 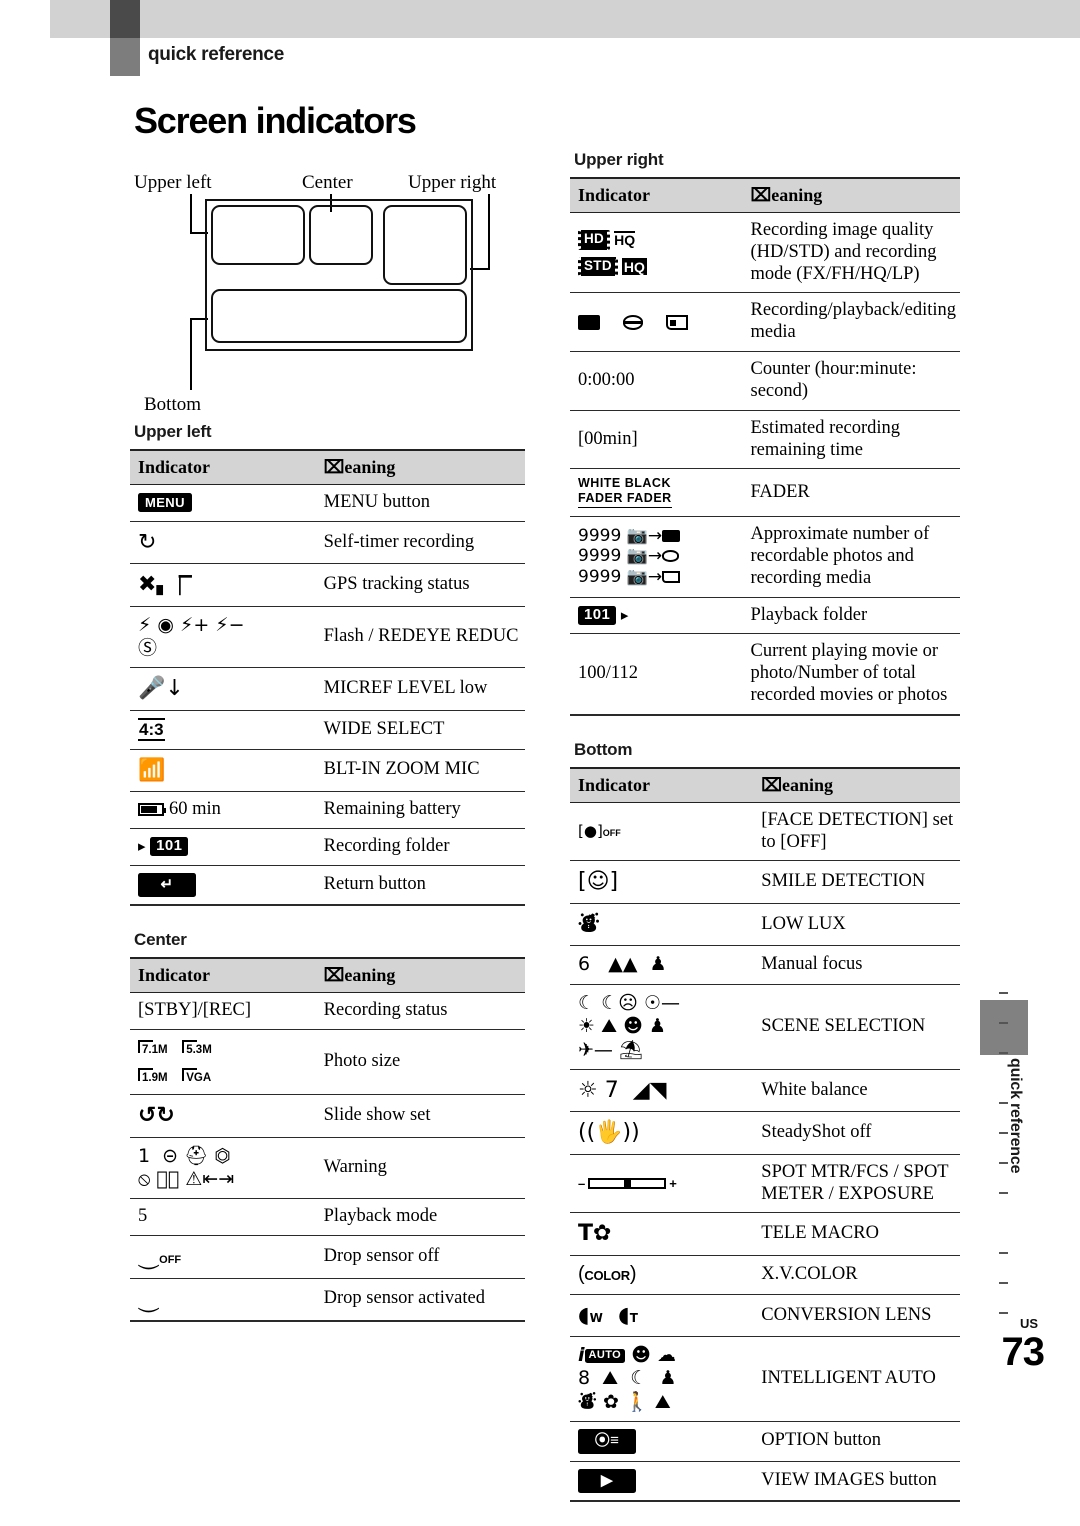 I want to click on indicator-cell: ☾ ☾☹ ☉— ☀ ⛰ ☻ ♟ ✈— ⛱, so click(x=662, y=1027).